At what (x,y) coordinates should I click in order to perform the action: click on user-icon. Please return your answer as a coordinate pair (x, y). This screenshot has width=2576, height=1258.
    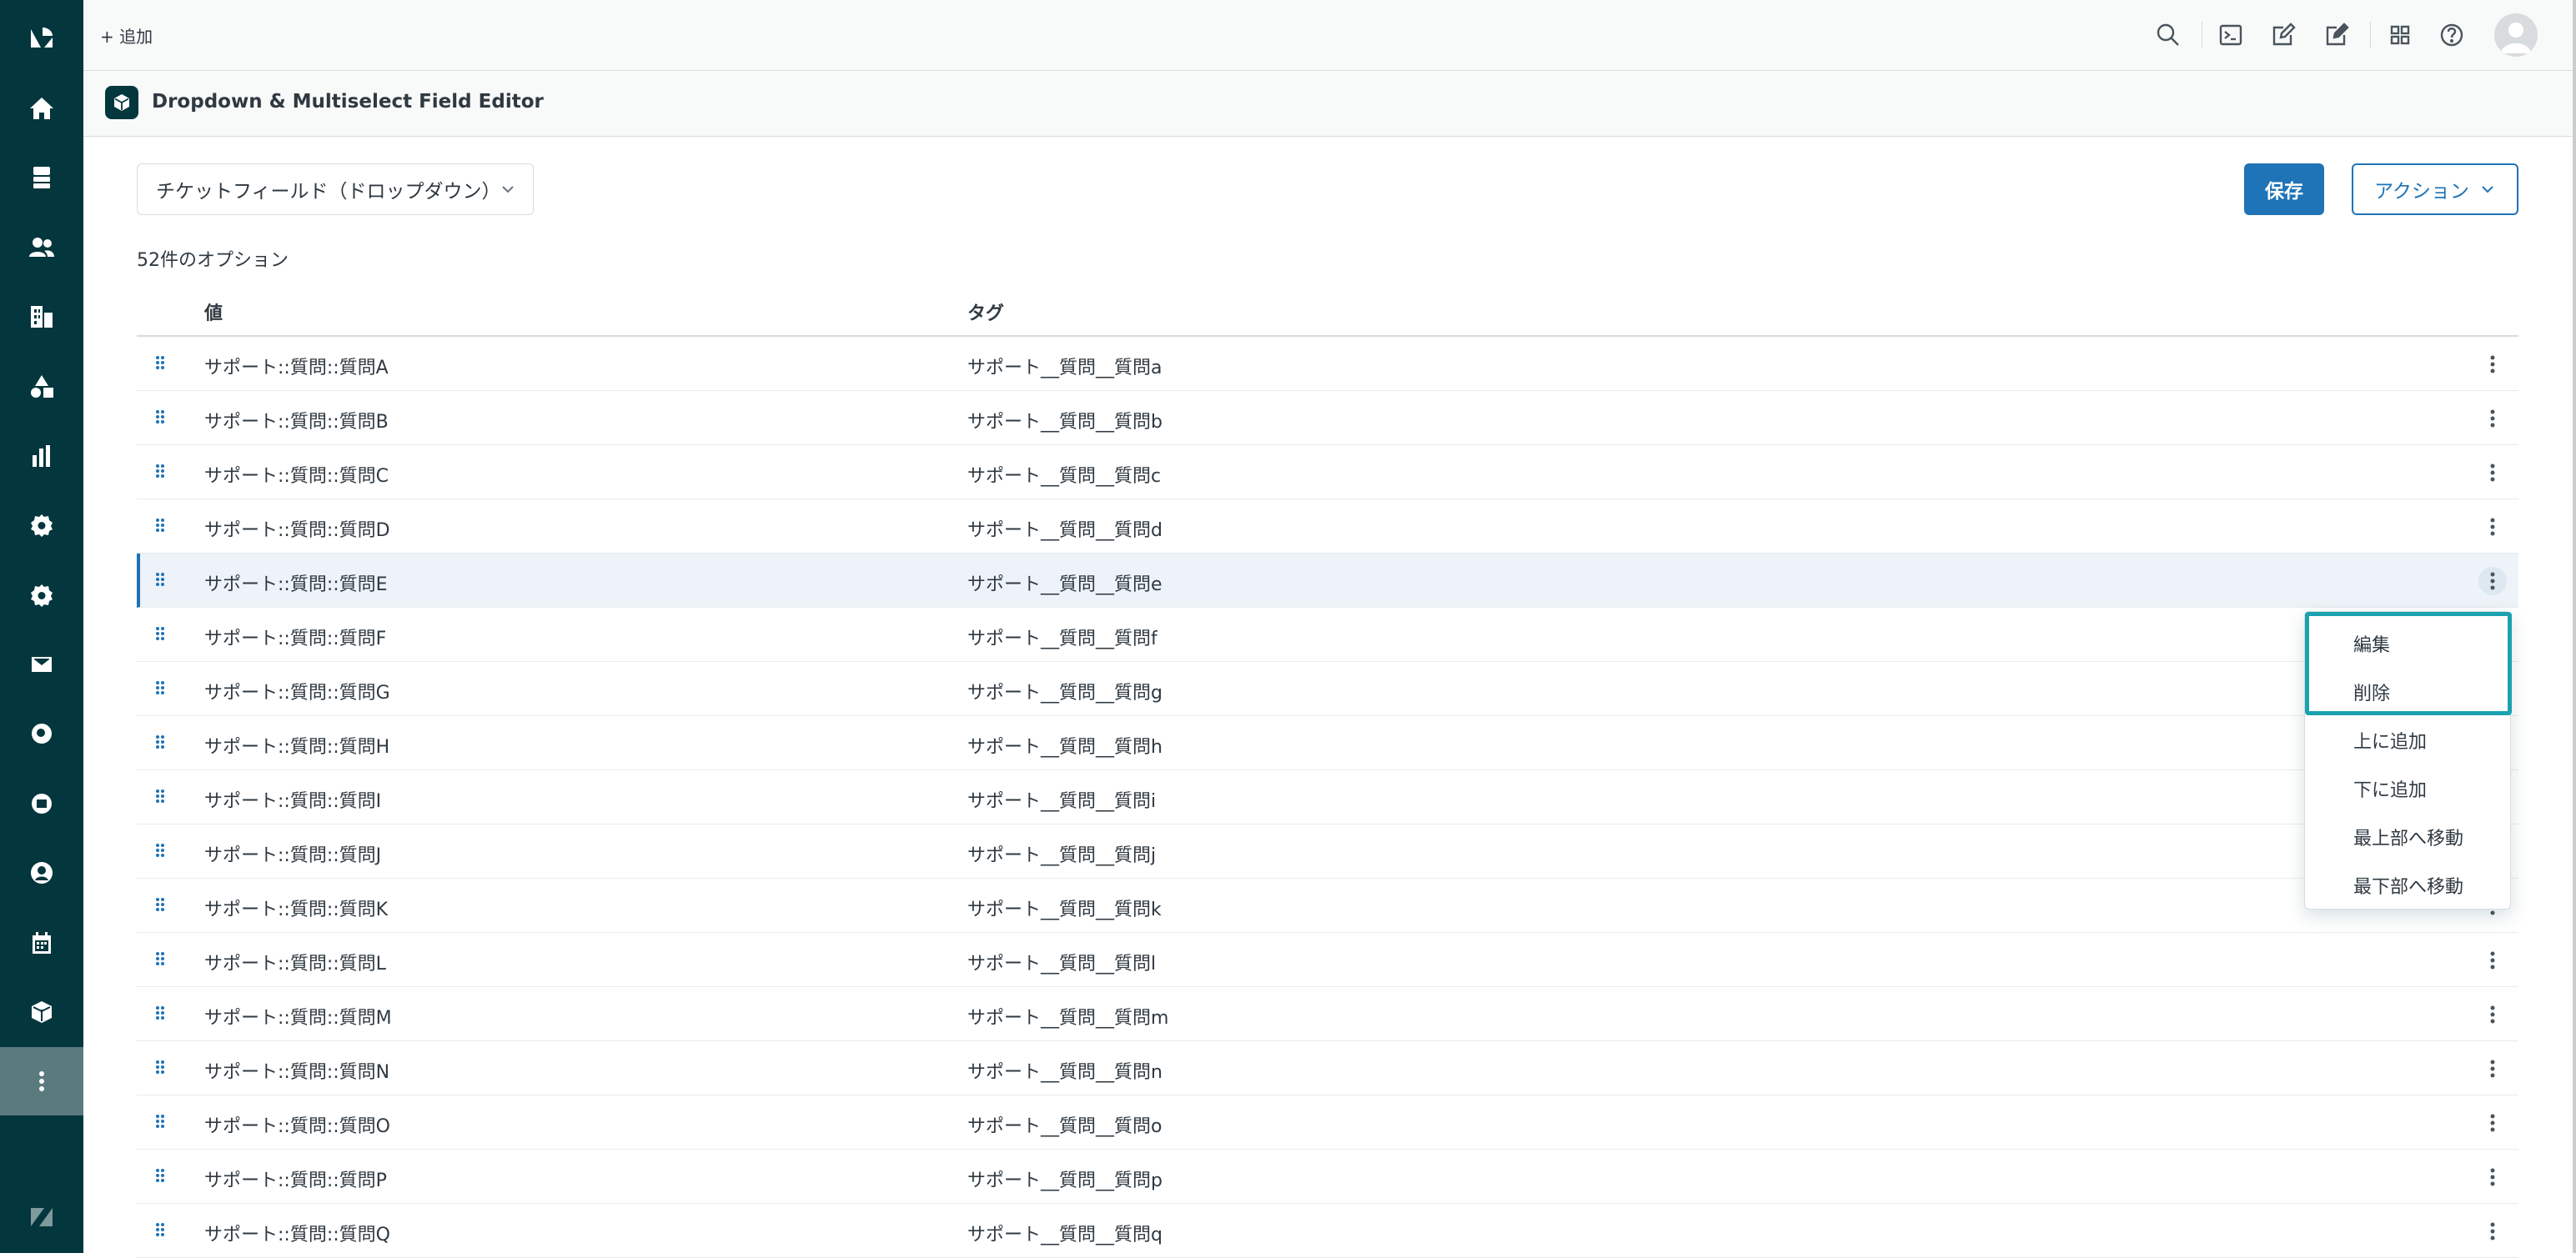
    Looking at the image, I should click on (41, 873).